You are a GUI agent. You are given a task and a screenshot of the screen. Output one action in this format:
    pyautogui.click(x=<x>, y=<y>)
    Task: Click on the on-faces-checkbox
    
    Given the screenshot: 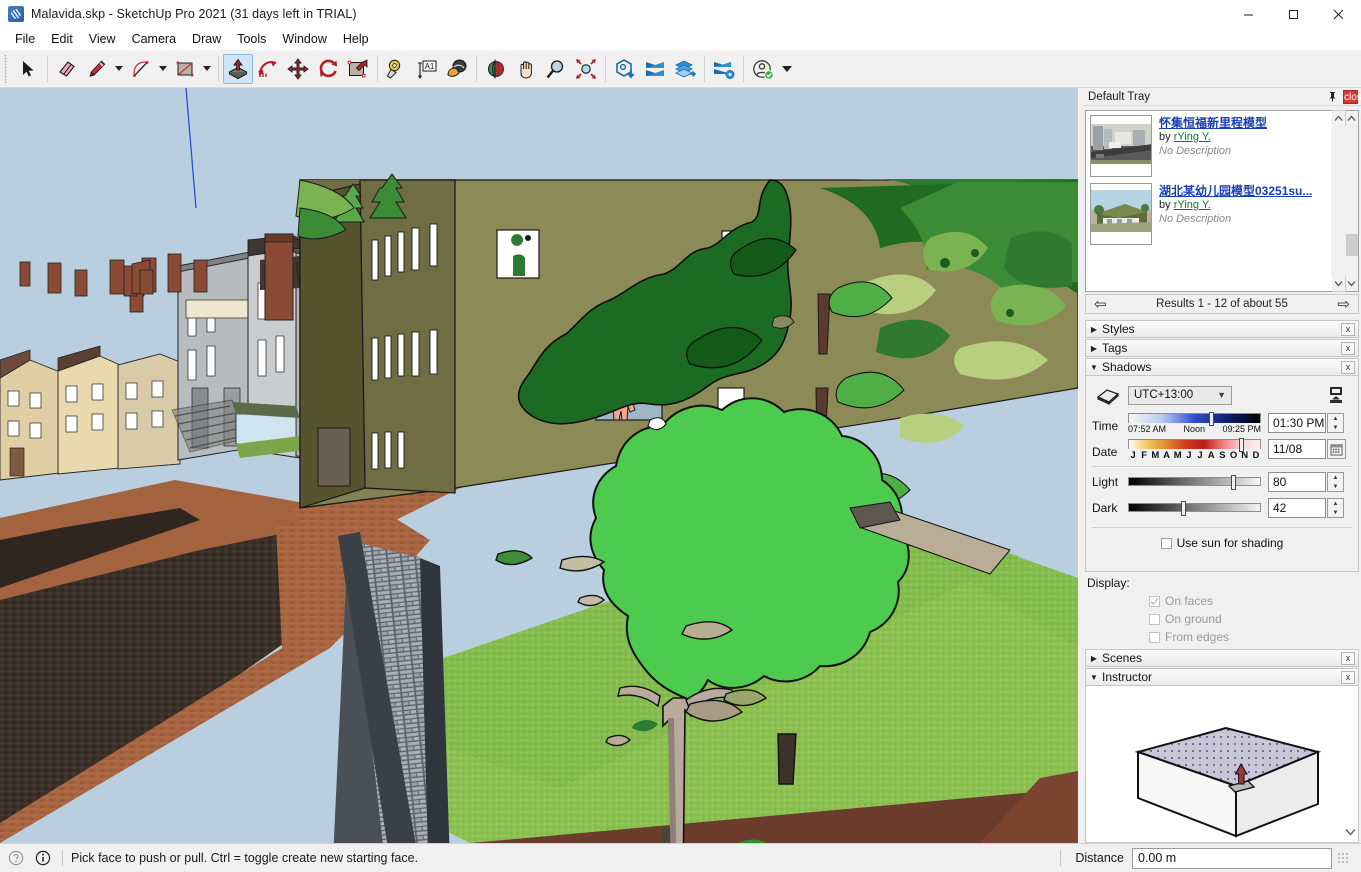 What is the action you would take?
    pyautogui.click(x=1154, y=601)
    